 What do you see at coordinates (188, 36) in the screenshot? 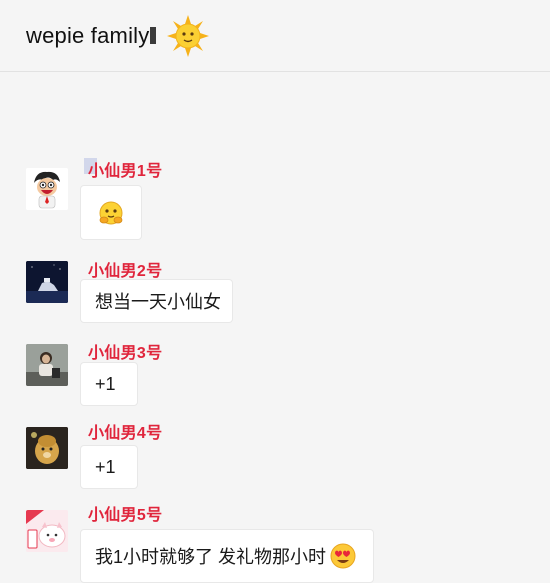
I see `sun-emoji-icon` at bounding box center [188, 36].